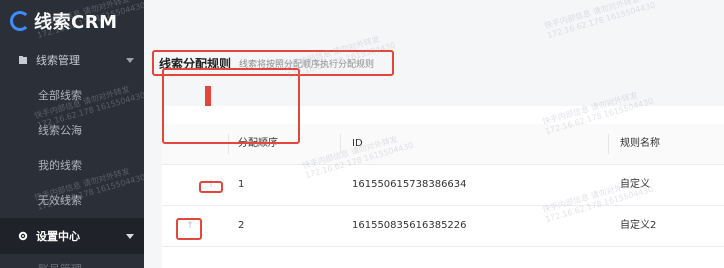 This screenshot has width=724, height=268. What do you see at coordinates (72, 95) in the screenshot?
I see `sidebar-item-all-clues: 全部线索` at bounding box center [72, 95].